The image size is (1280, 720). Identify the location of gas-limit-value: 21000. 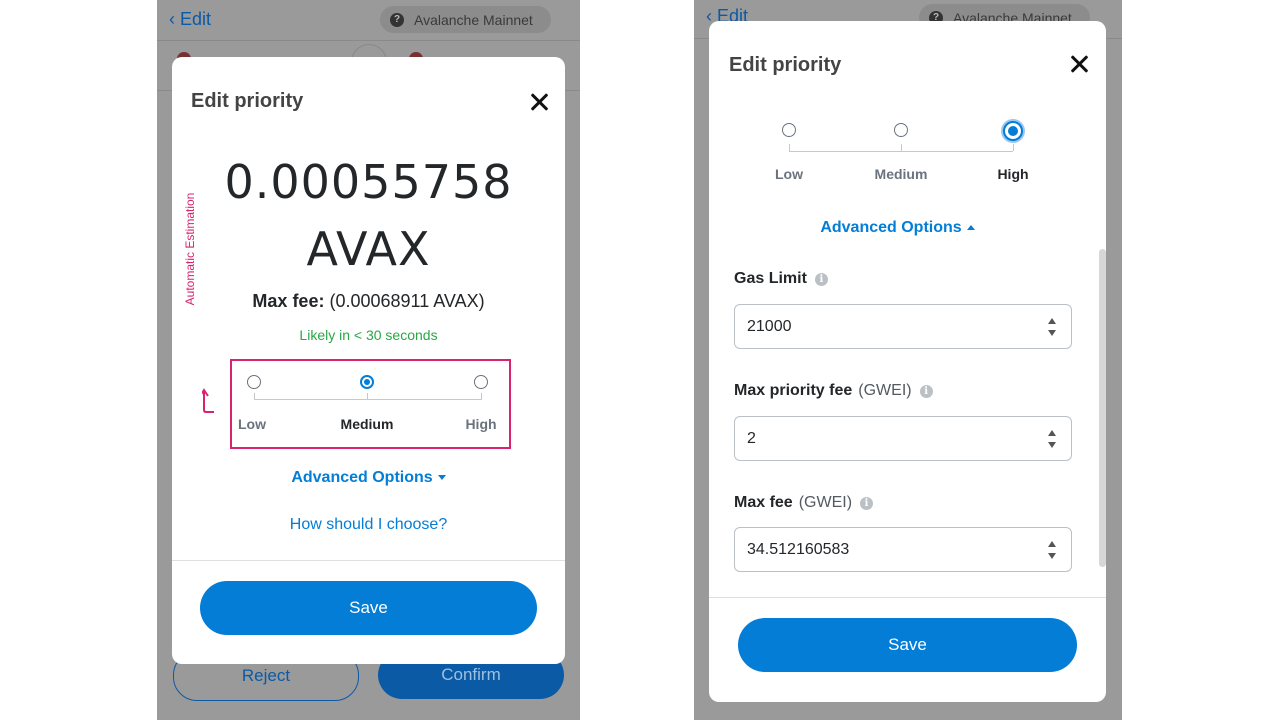
(769, 326).